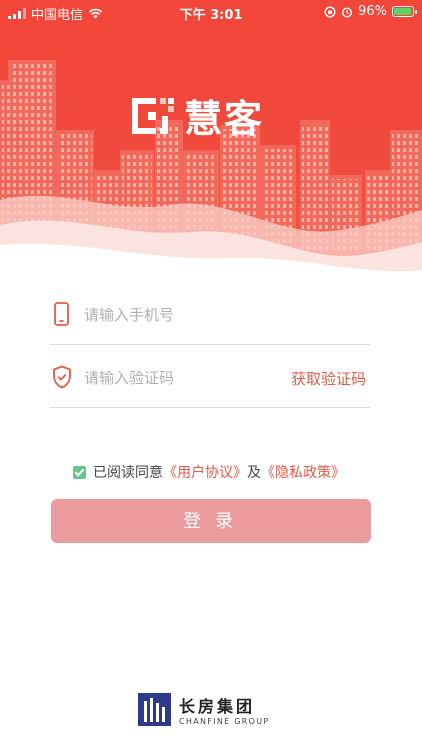 The image size is (422, 750). I want to click on login-form: 获取验证码, so click(210, 345).